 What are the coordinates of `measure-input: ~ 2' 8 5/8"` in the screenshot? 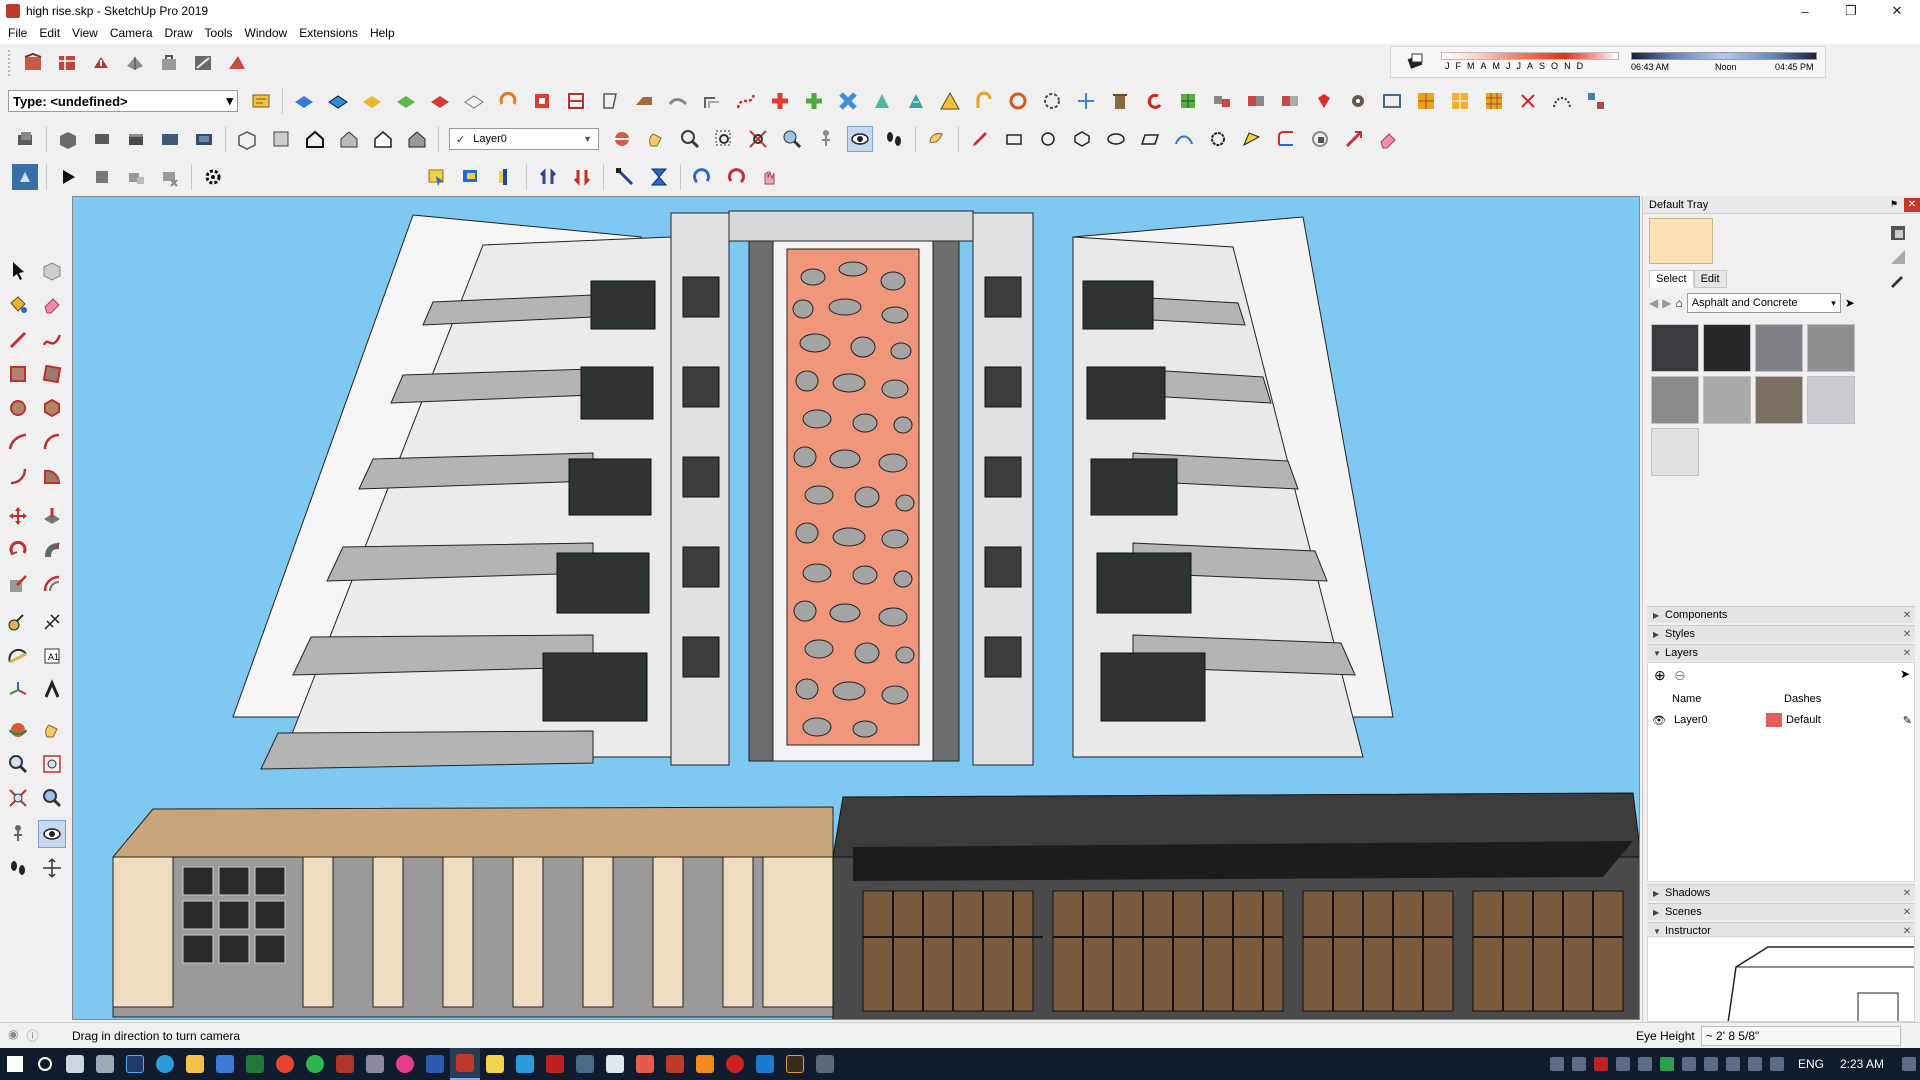 It's located at (1800, 1036).